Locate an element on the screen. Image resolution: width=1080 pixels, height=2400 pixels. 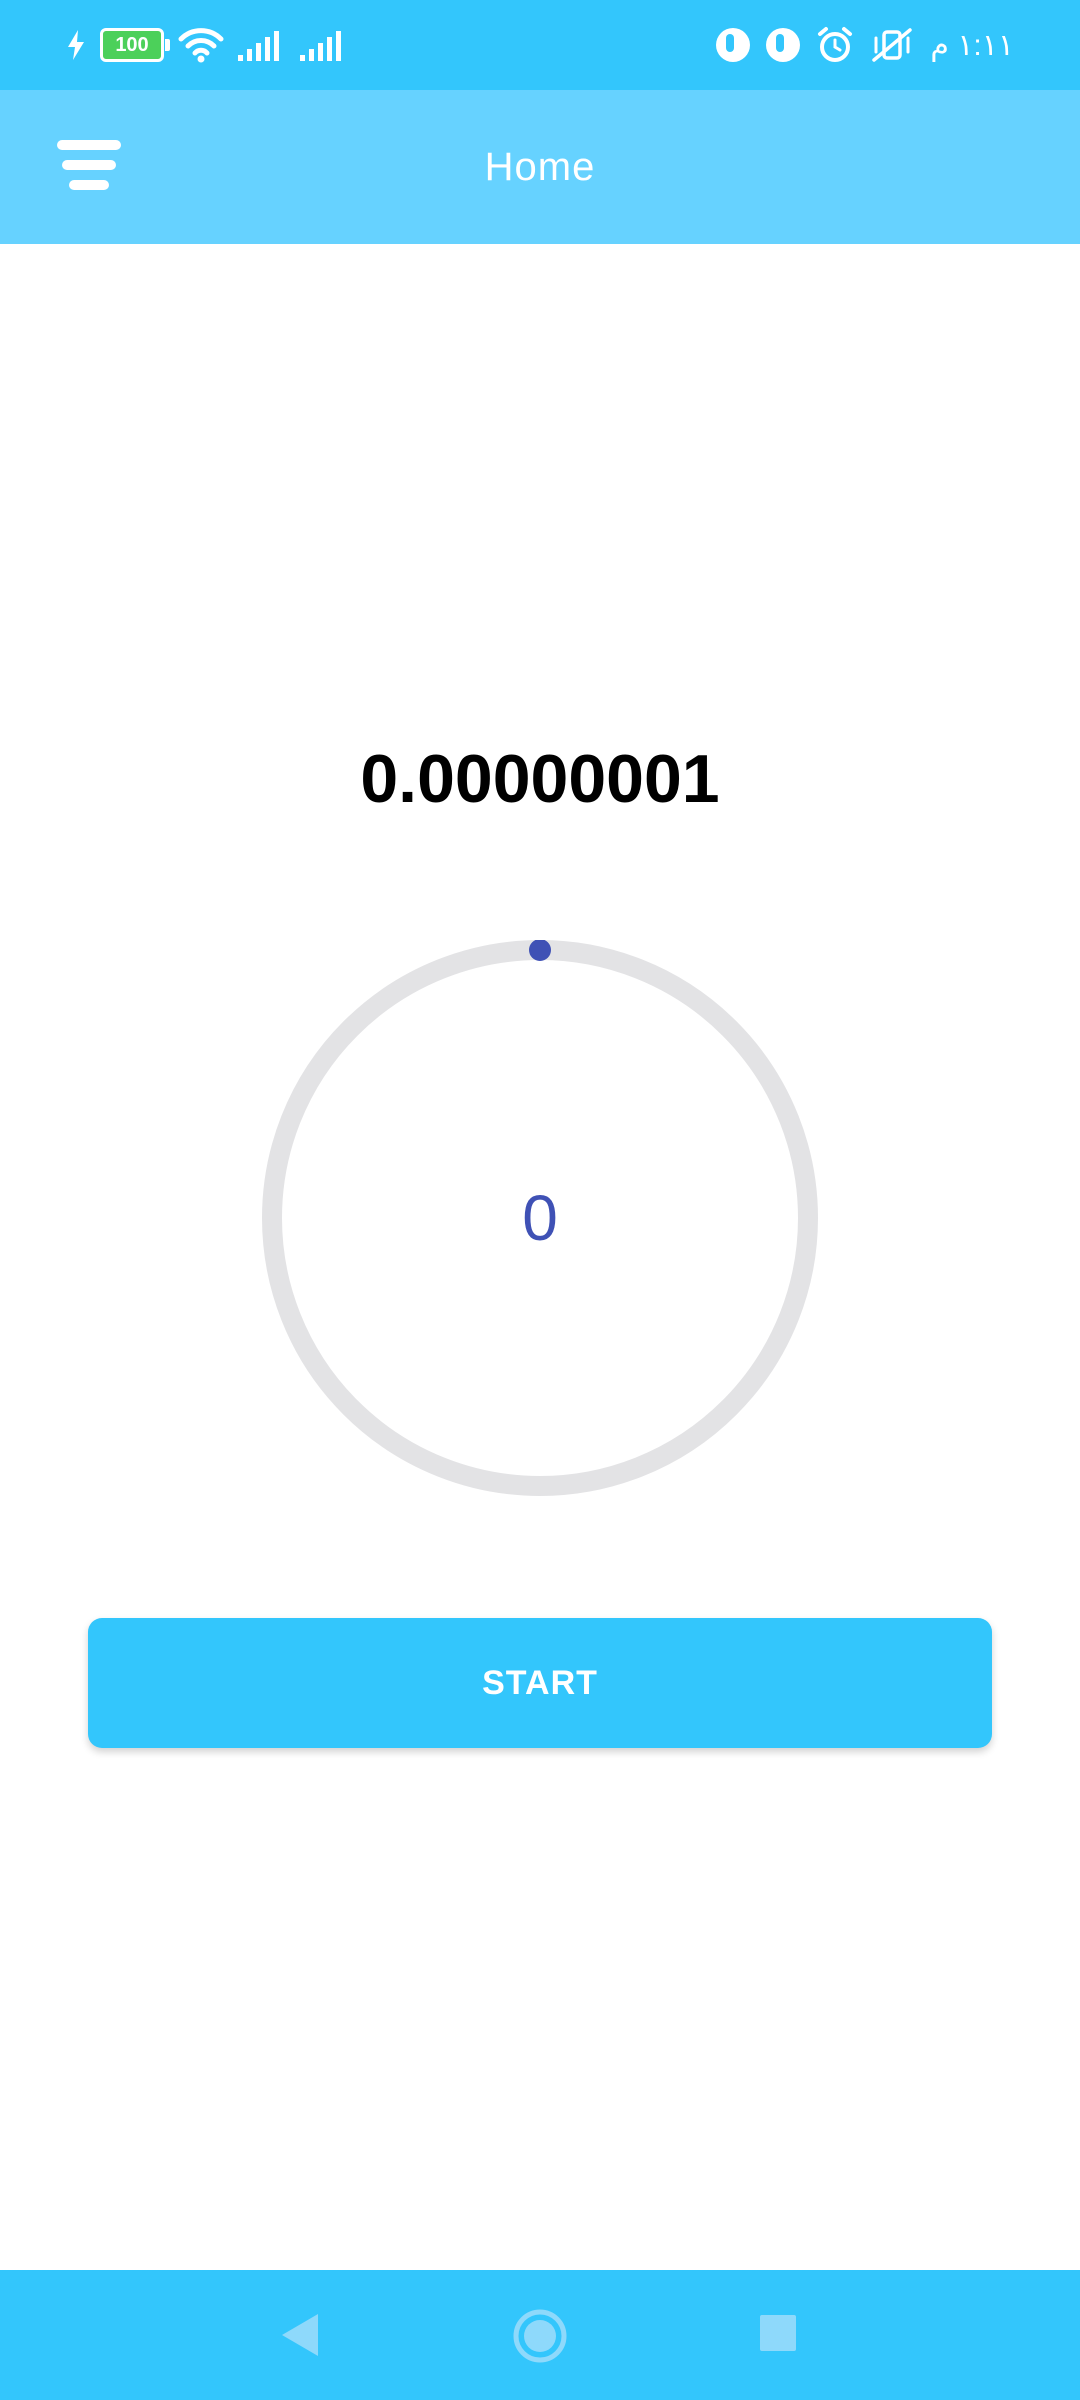
back-icon is located at coordinates (300, 2335).